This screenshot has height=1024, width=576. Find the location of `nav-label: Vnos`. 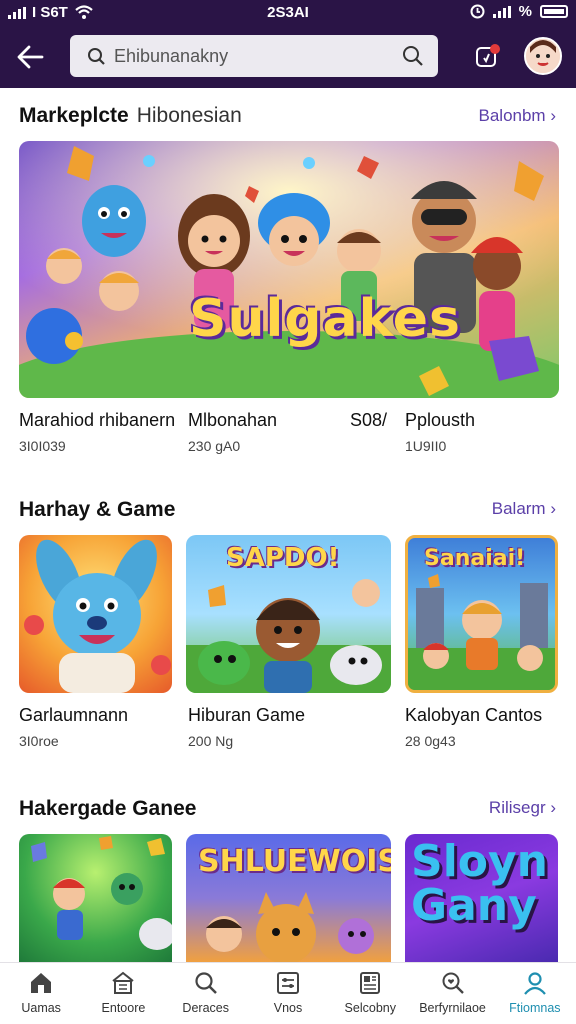

nav-label: Vnos is located at coordinates (288, 1008).